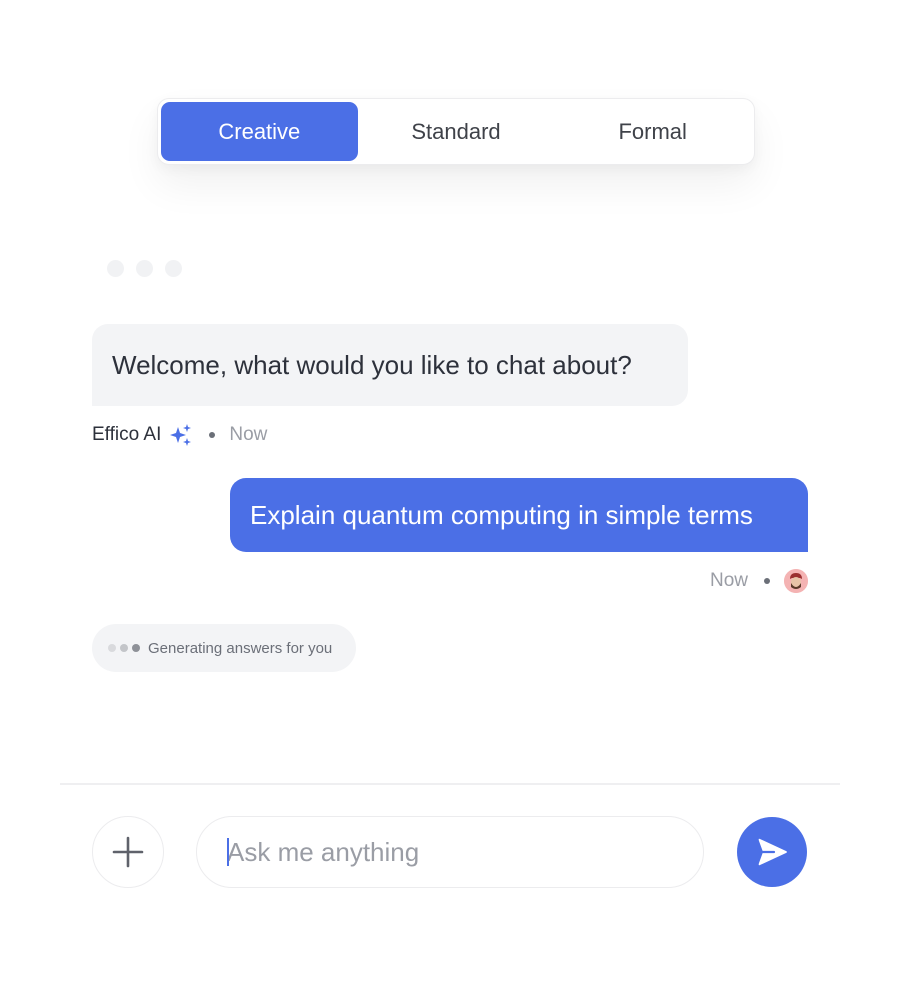 The height and width of the screenshot is (1007, 900). I want to click on generating-text: Generating answers for you, so click(240, 648).